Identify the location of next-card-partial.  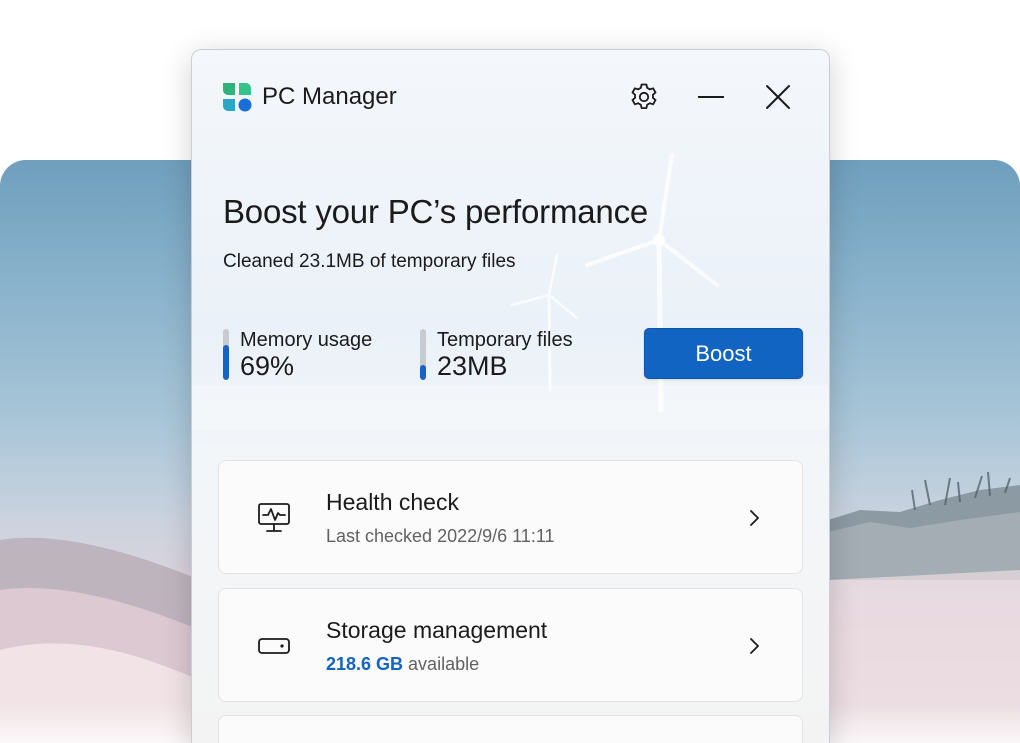
(510, 729).